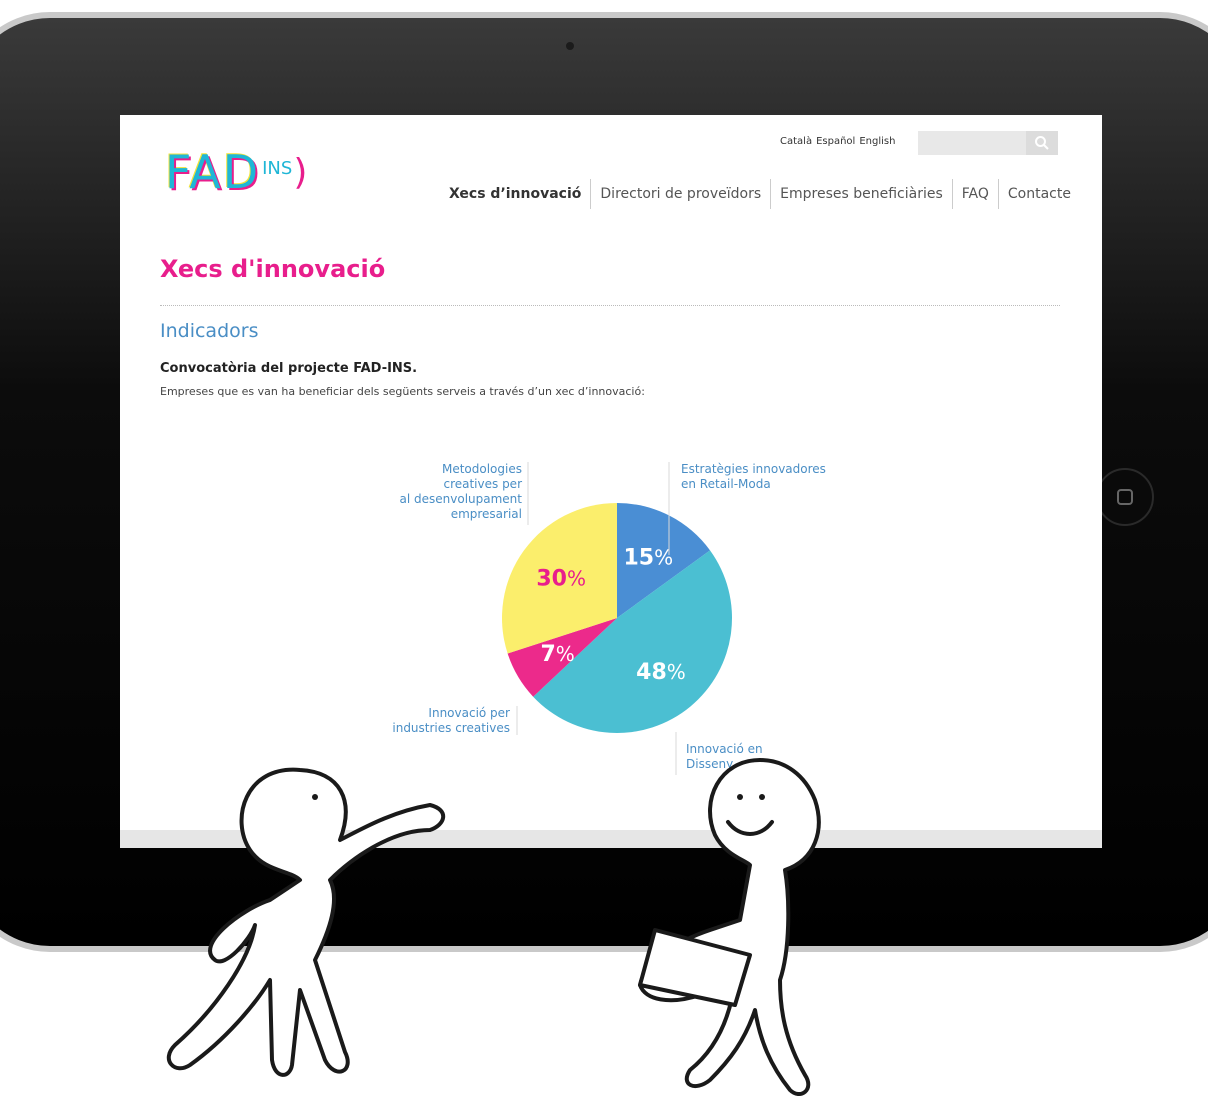  Describe the element at coordinates (740, 797) in the screenshot. I see `right-character-left-eye` at that location.